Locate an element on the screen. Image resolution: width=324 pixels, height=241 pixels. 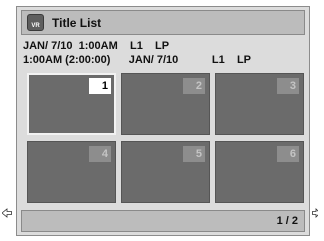
thumbnail-number: 4 is located at coordinates (100, 154).